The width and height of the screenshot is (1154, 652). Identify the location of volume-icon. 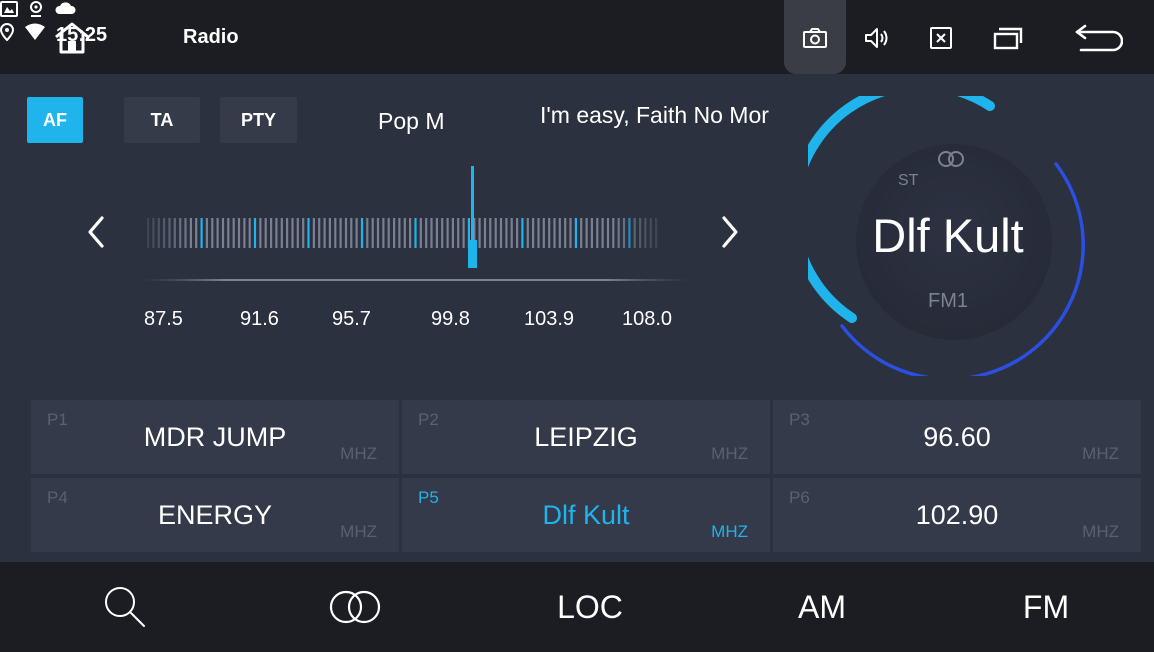
(877, 38).